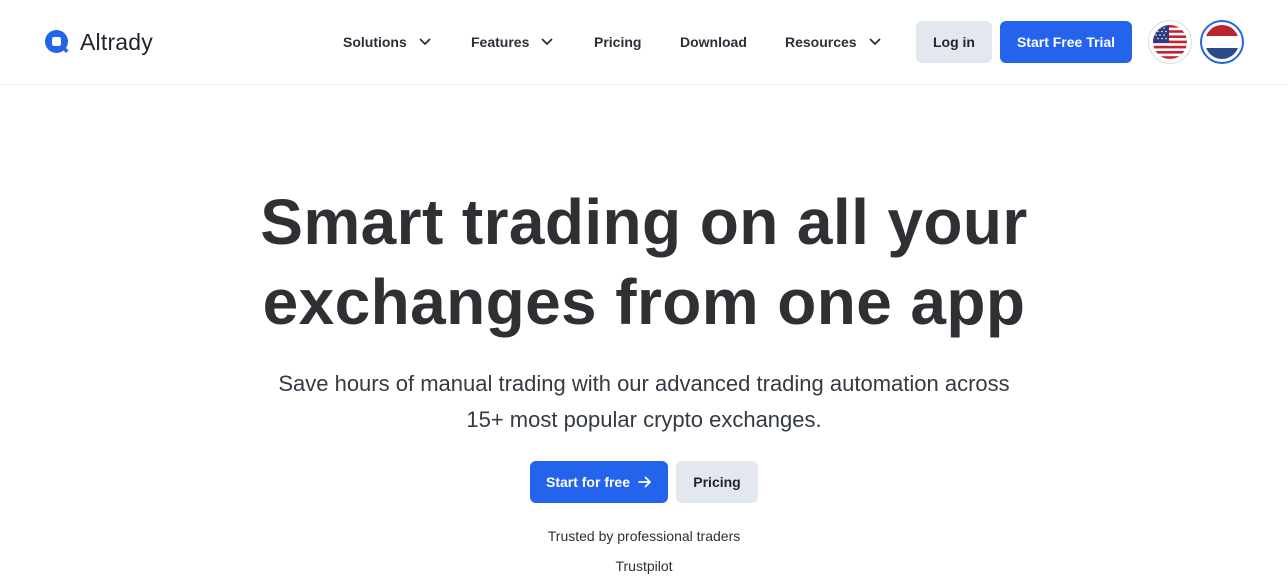 This screenshot has width=1288, height=585. Describe the element at coordinates (644, 536) in the screenshot. I see `trusted-by-text: Trusted by professional traders` at that location.